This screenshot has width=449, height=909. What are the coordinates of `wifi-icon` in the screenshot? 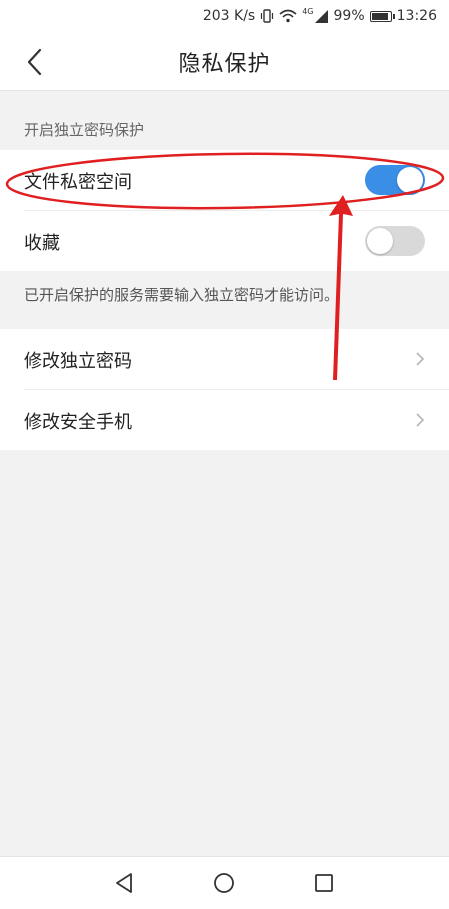 It's located at (288, 16).